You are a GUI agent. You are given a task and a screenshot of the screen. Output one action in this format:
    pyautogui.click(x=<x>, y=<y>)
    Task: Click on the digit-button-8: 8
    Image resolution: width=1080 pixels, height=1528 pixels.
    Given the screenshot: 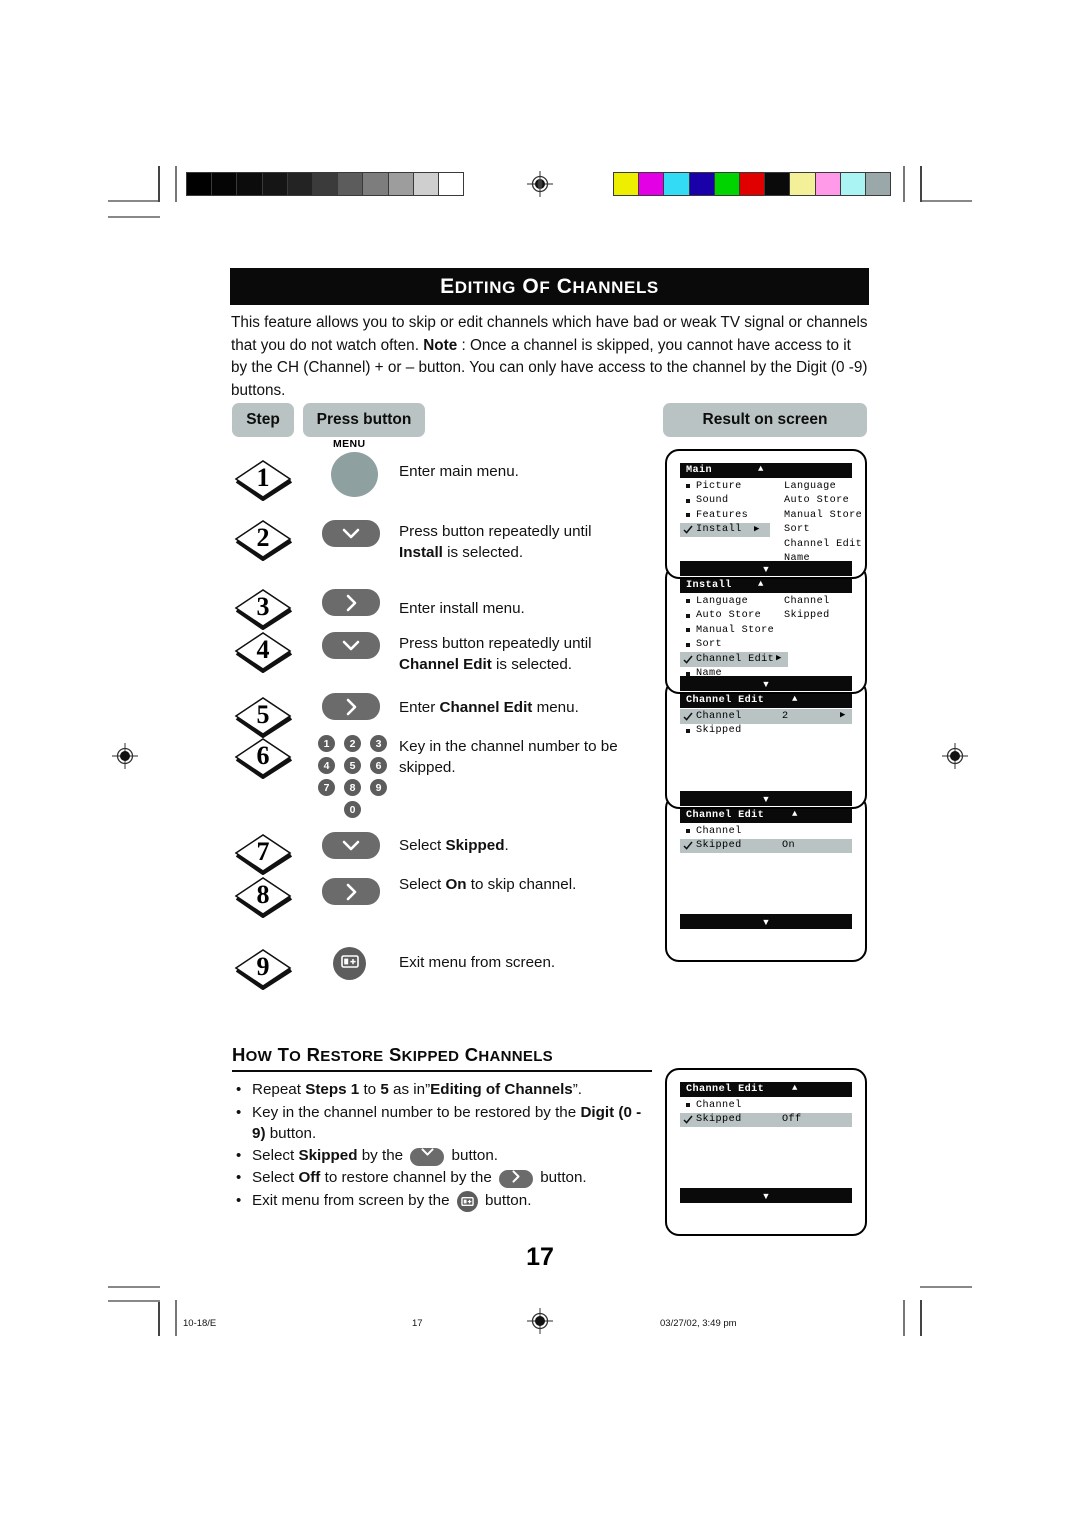 What is the action you would take?
    pyautogui.click(x=352, y=787)
    